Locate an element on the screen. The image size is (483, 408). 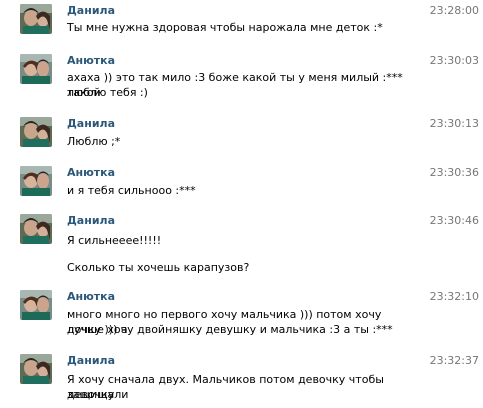
message-text-line: и я тебя сильнооо :*** is located at coordinates (131, 190).